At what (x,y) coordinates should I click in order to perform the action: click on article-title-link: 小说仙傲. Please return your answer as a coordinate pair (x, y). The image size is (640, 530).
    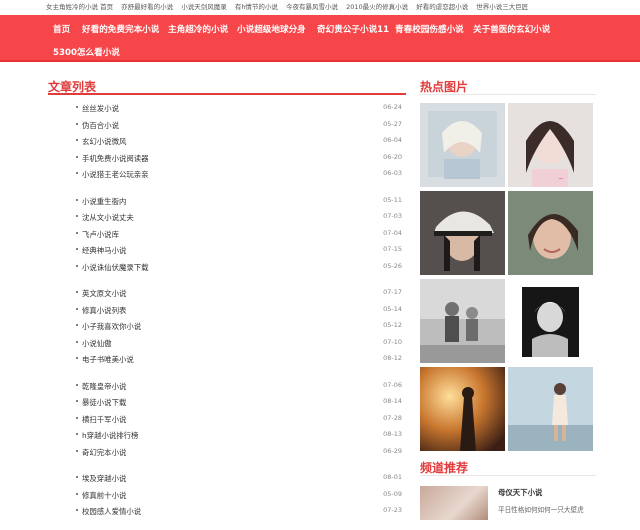
    Looking at the image, I should click on (97, 343).